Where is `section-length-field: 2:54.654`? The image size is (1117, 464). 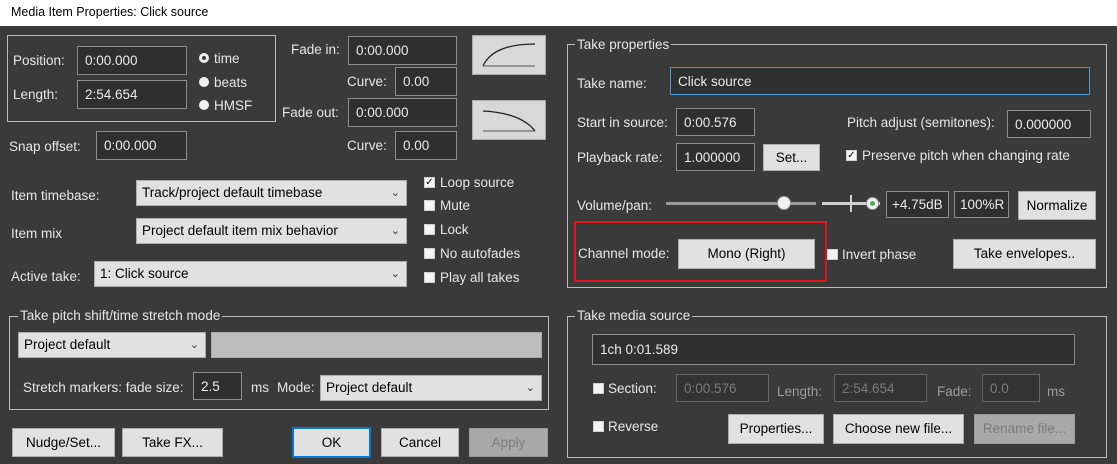 section-length-field: 2:54.654 is located at coordinates (880, 388).